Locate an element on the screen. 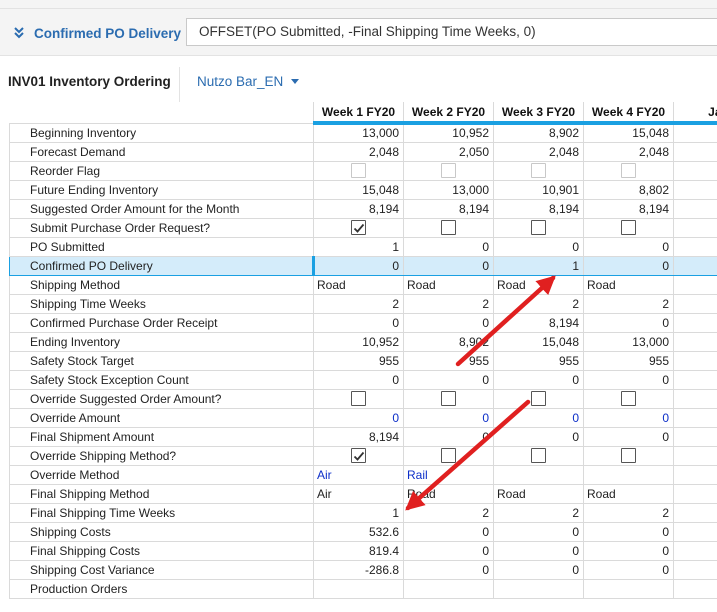  formula-line-item-label: Confirmed PO Delivery is located at coordinates (96, 33).